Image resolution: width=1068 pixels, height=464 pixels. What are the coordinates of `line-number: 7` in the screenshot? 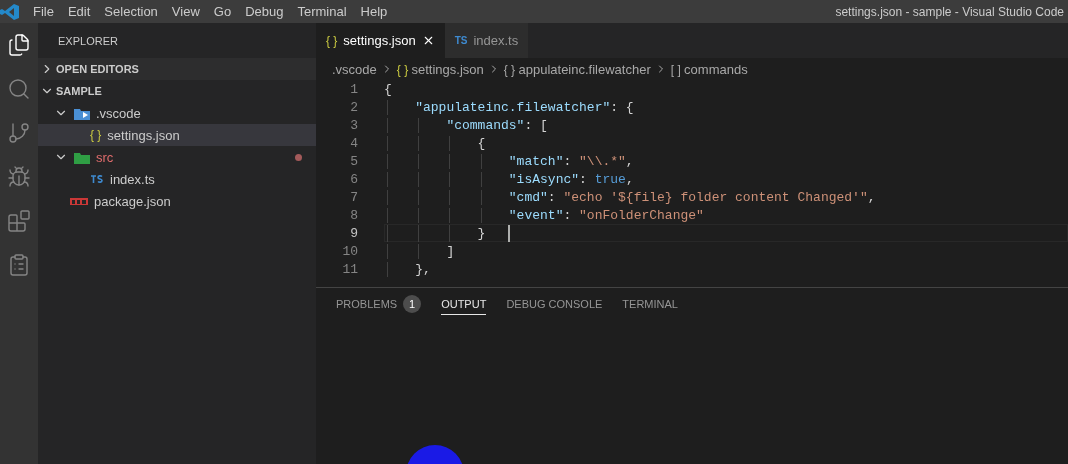 It's located at (353, 197).